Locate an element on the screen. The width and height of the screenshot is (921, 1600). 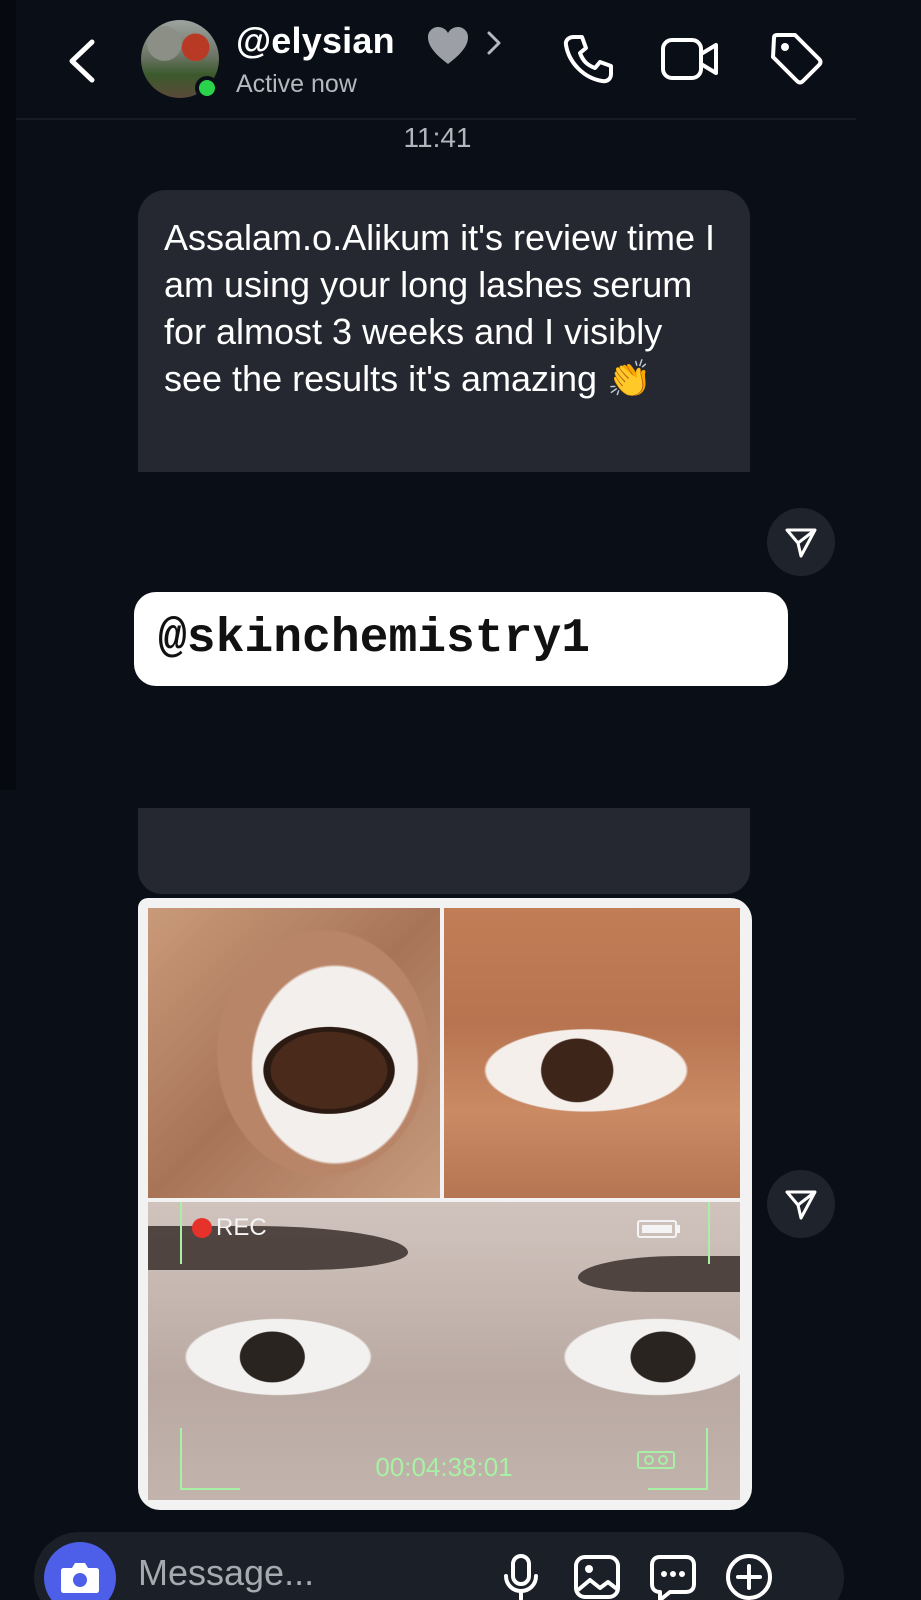
eyes-camera-frame-photo: REC 00:04:38:01 is located at coordinates (444, 1351).